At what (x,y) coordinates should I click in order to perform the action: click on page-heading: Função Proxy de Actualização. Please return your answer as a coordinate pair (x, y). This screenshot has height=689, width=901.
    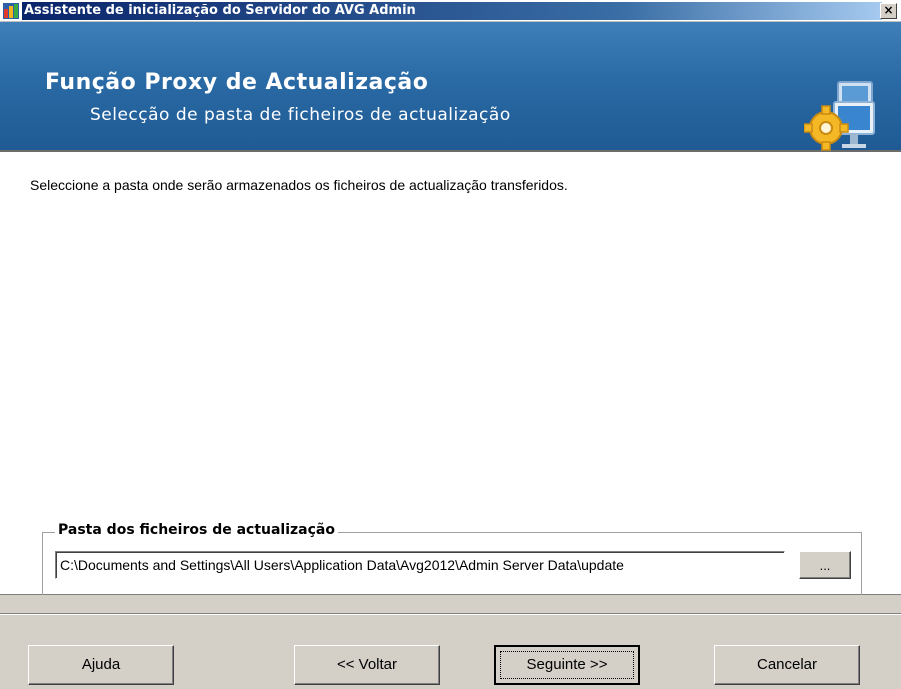
    Looking at the image, I should click on (237, 82).